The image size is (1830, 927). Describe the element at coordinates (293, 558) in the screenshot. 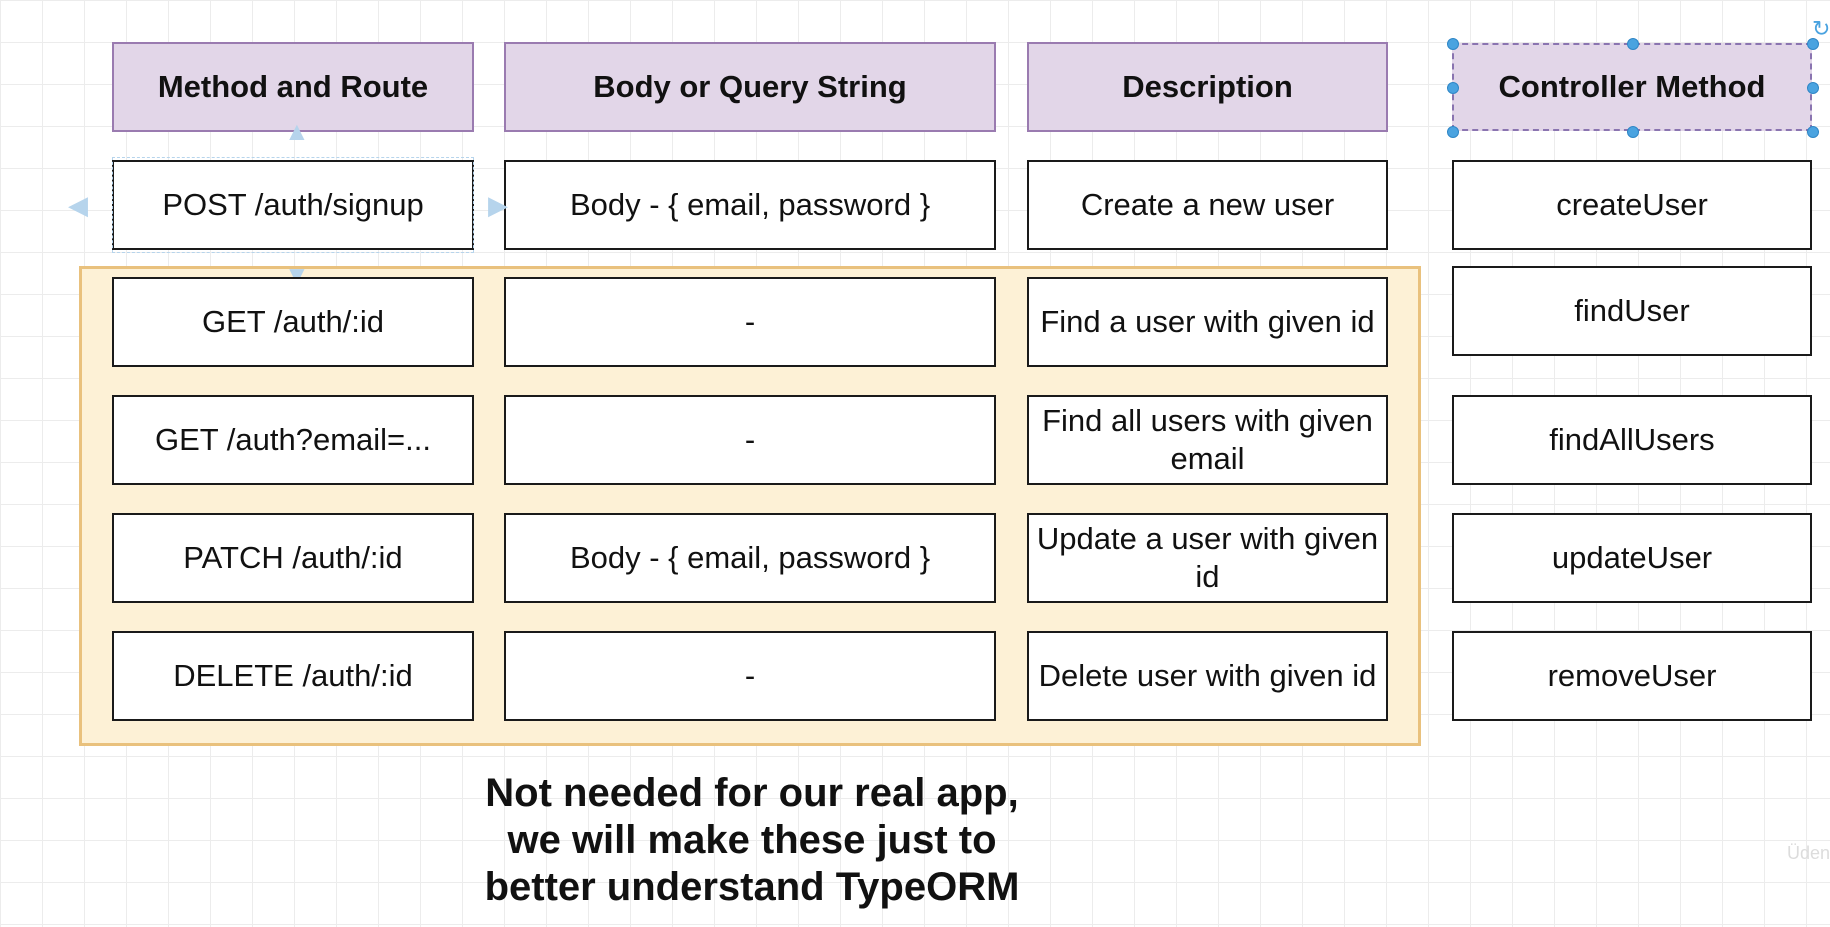

I see `route-cell: PATCH /auth/:id` at that location.